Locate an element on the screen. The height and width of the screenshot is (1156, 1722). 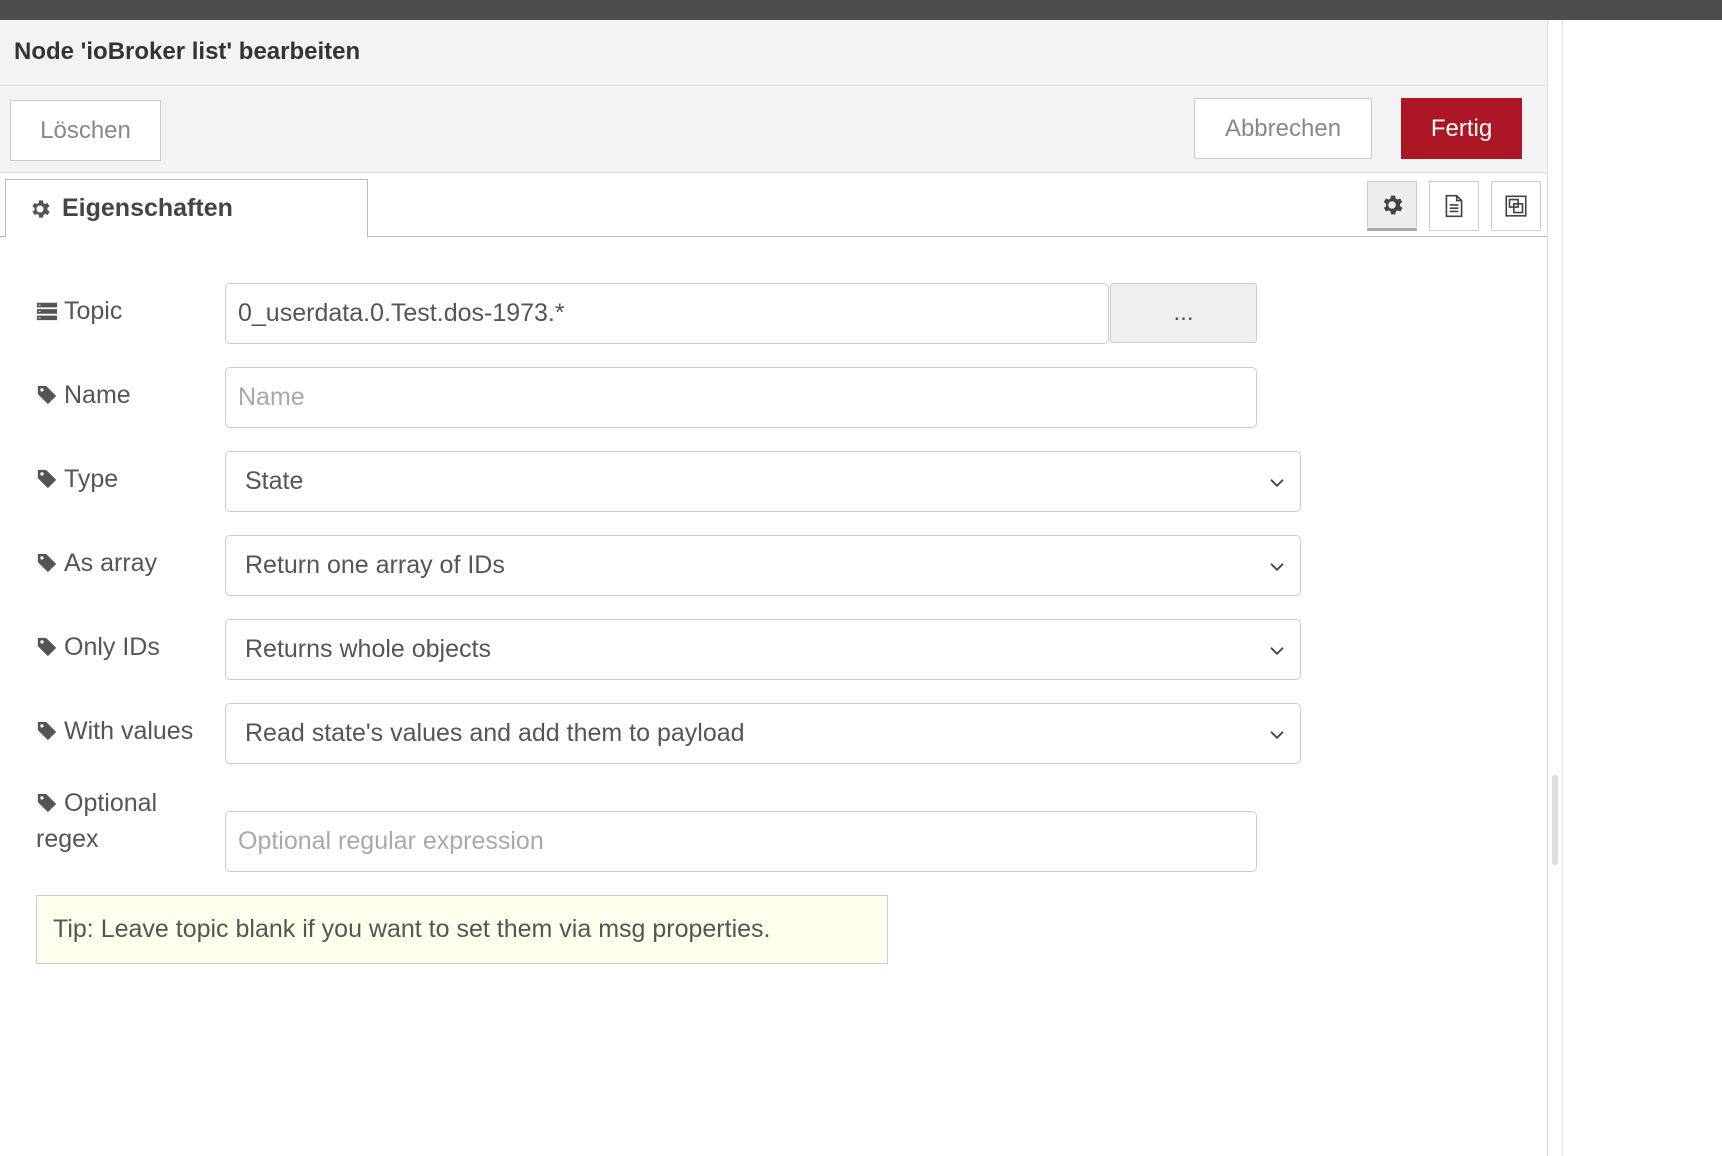
scrollbar-thumb is located at coordinates (1555, 820).